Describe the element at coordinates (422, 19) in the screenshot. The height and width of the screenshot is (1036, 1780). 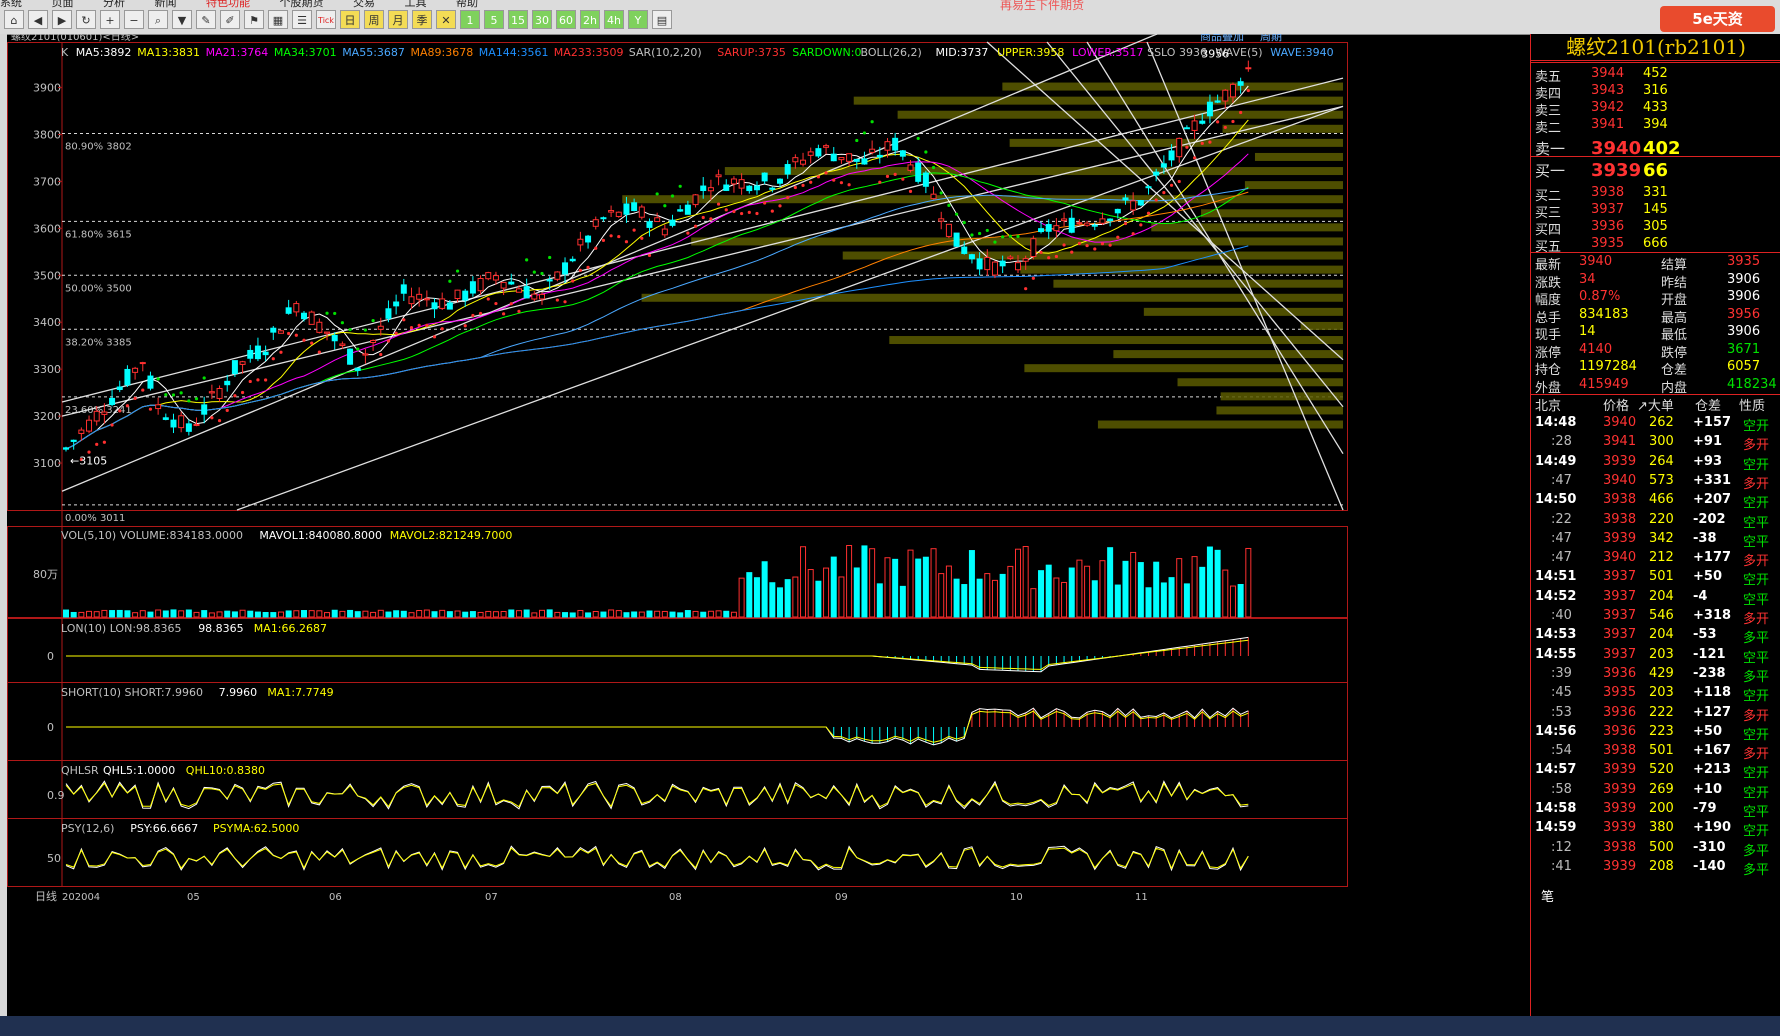
I see `period-quarter-button: 季` at that location.